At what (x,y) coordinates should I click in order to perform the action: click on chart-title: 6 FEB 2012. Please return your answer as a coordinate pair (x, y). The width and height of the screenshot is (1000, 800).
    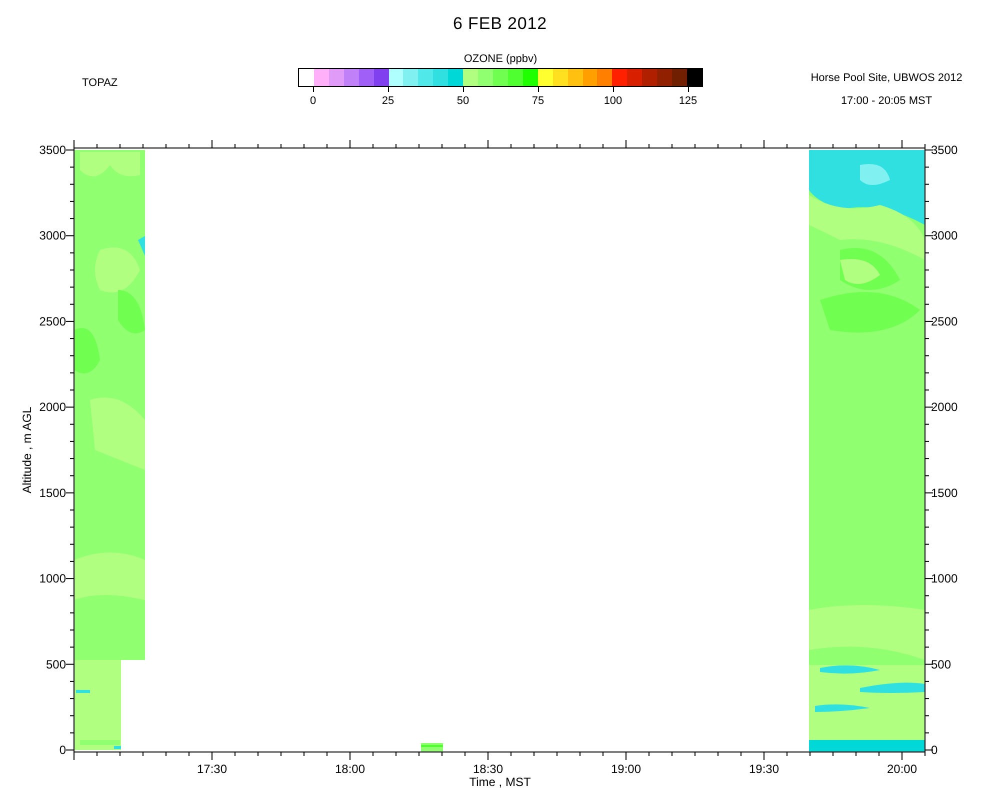
    Looking at the image, I should click on (500, 24).